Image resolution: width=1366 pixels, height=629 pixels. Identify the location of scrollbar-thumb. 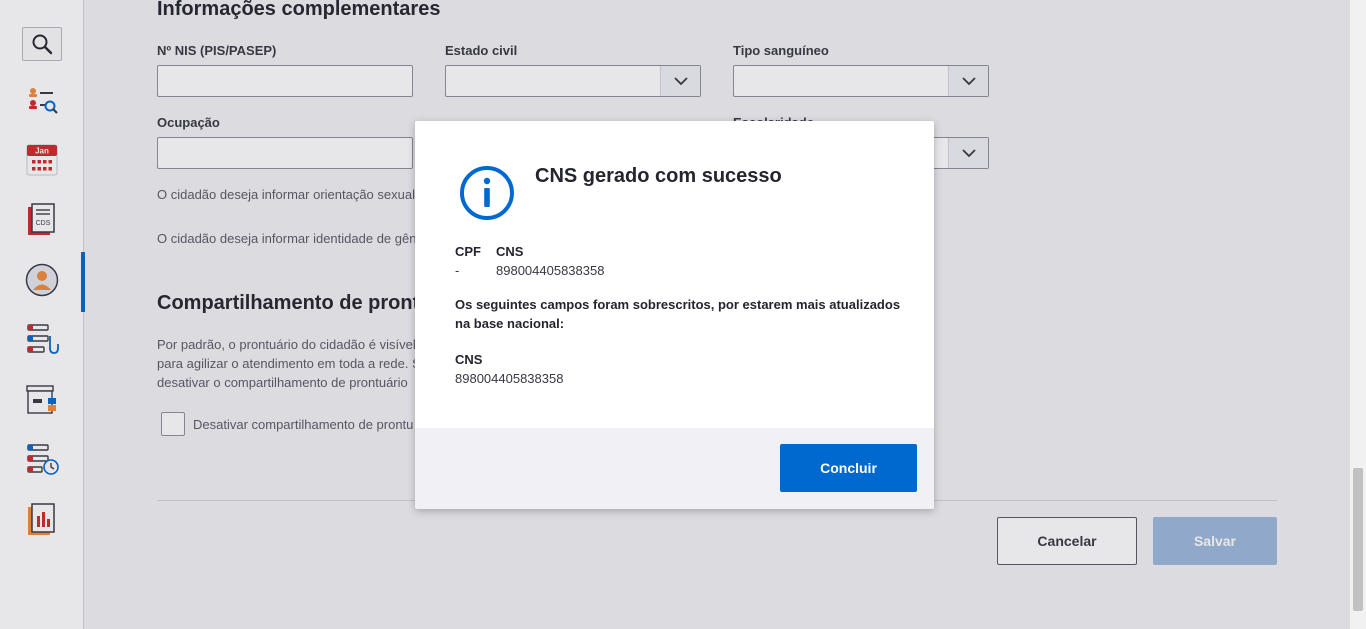
(1358, 539).